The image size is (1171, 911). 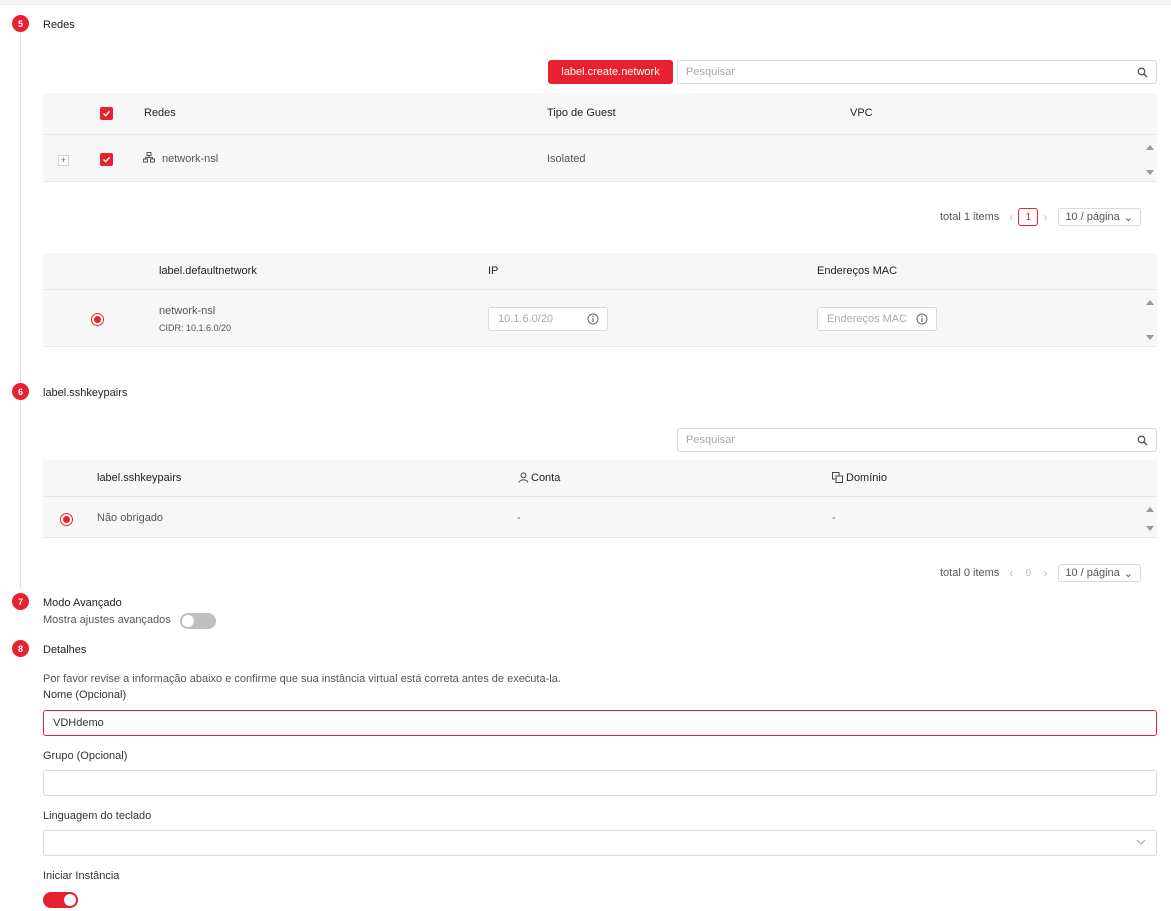 I want to click on create-network-button: label.create.network, so click(x=610, y=72).